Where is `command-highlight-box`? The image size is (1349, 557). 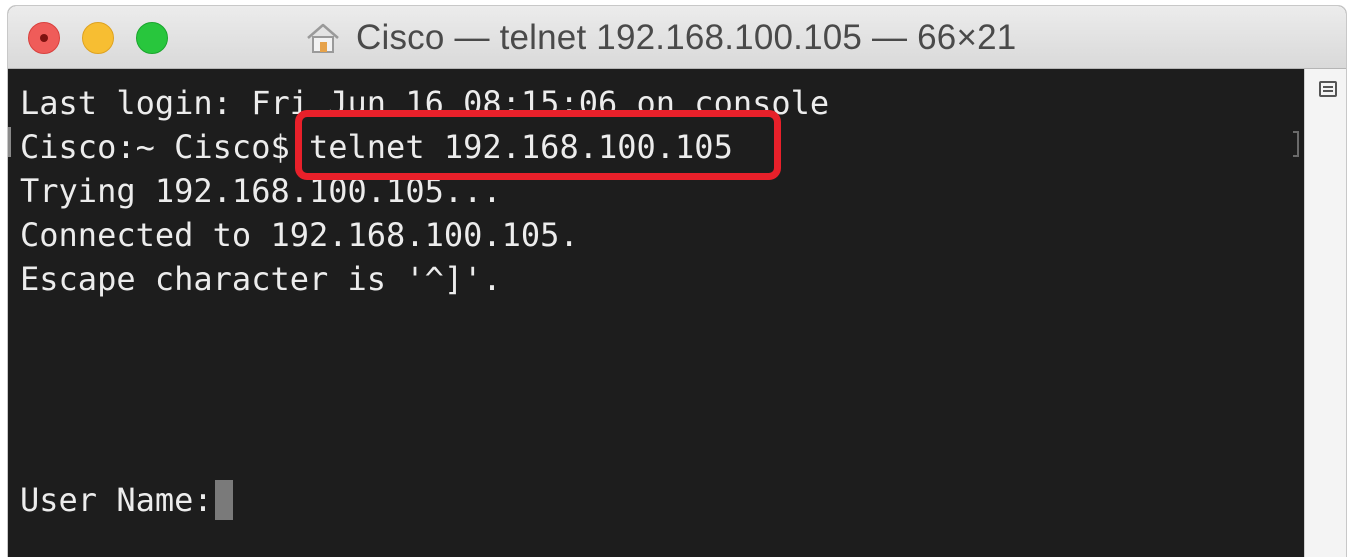 command-highlight-box is located at coordinates (538, 145).